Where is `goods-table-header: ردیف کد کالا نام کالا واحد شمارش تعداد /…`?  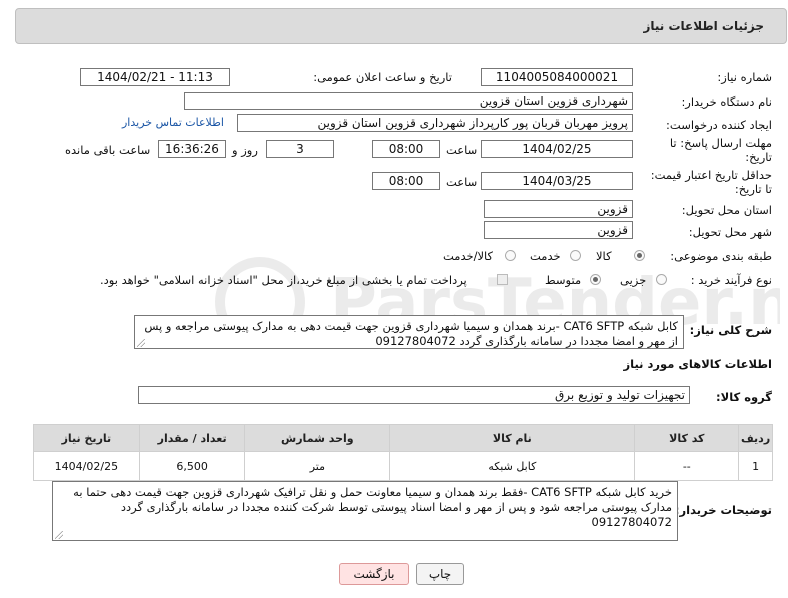
goods-table-header: ردیف کد کالا نام کالا واحد شمارش تعداد /… is located at coordinates (403, 438).